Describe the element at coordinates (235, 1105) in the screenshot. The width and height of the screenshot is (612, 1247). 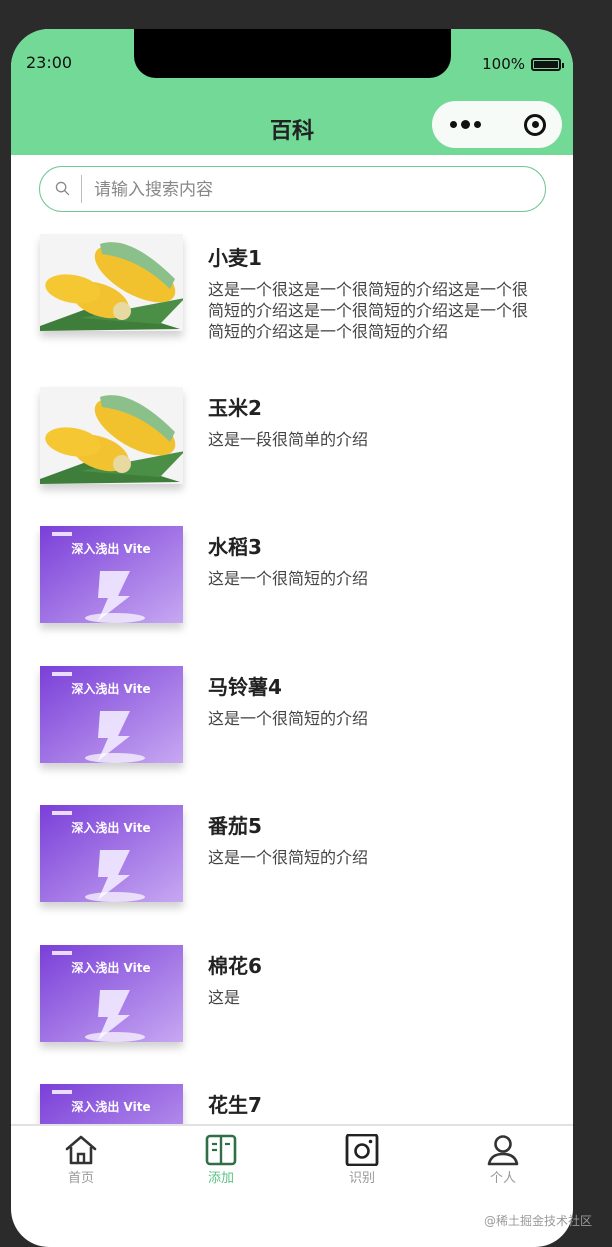
I see `item-name: 花生7` at that location.